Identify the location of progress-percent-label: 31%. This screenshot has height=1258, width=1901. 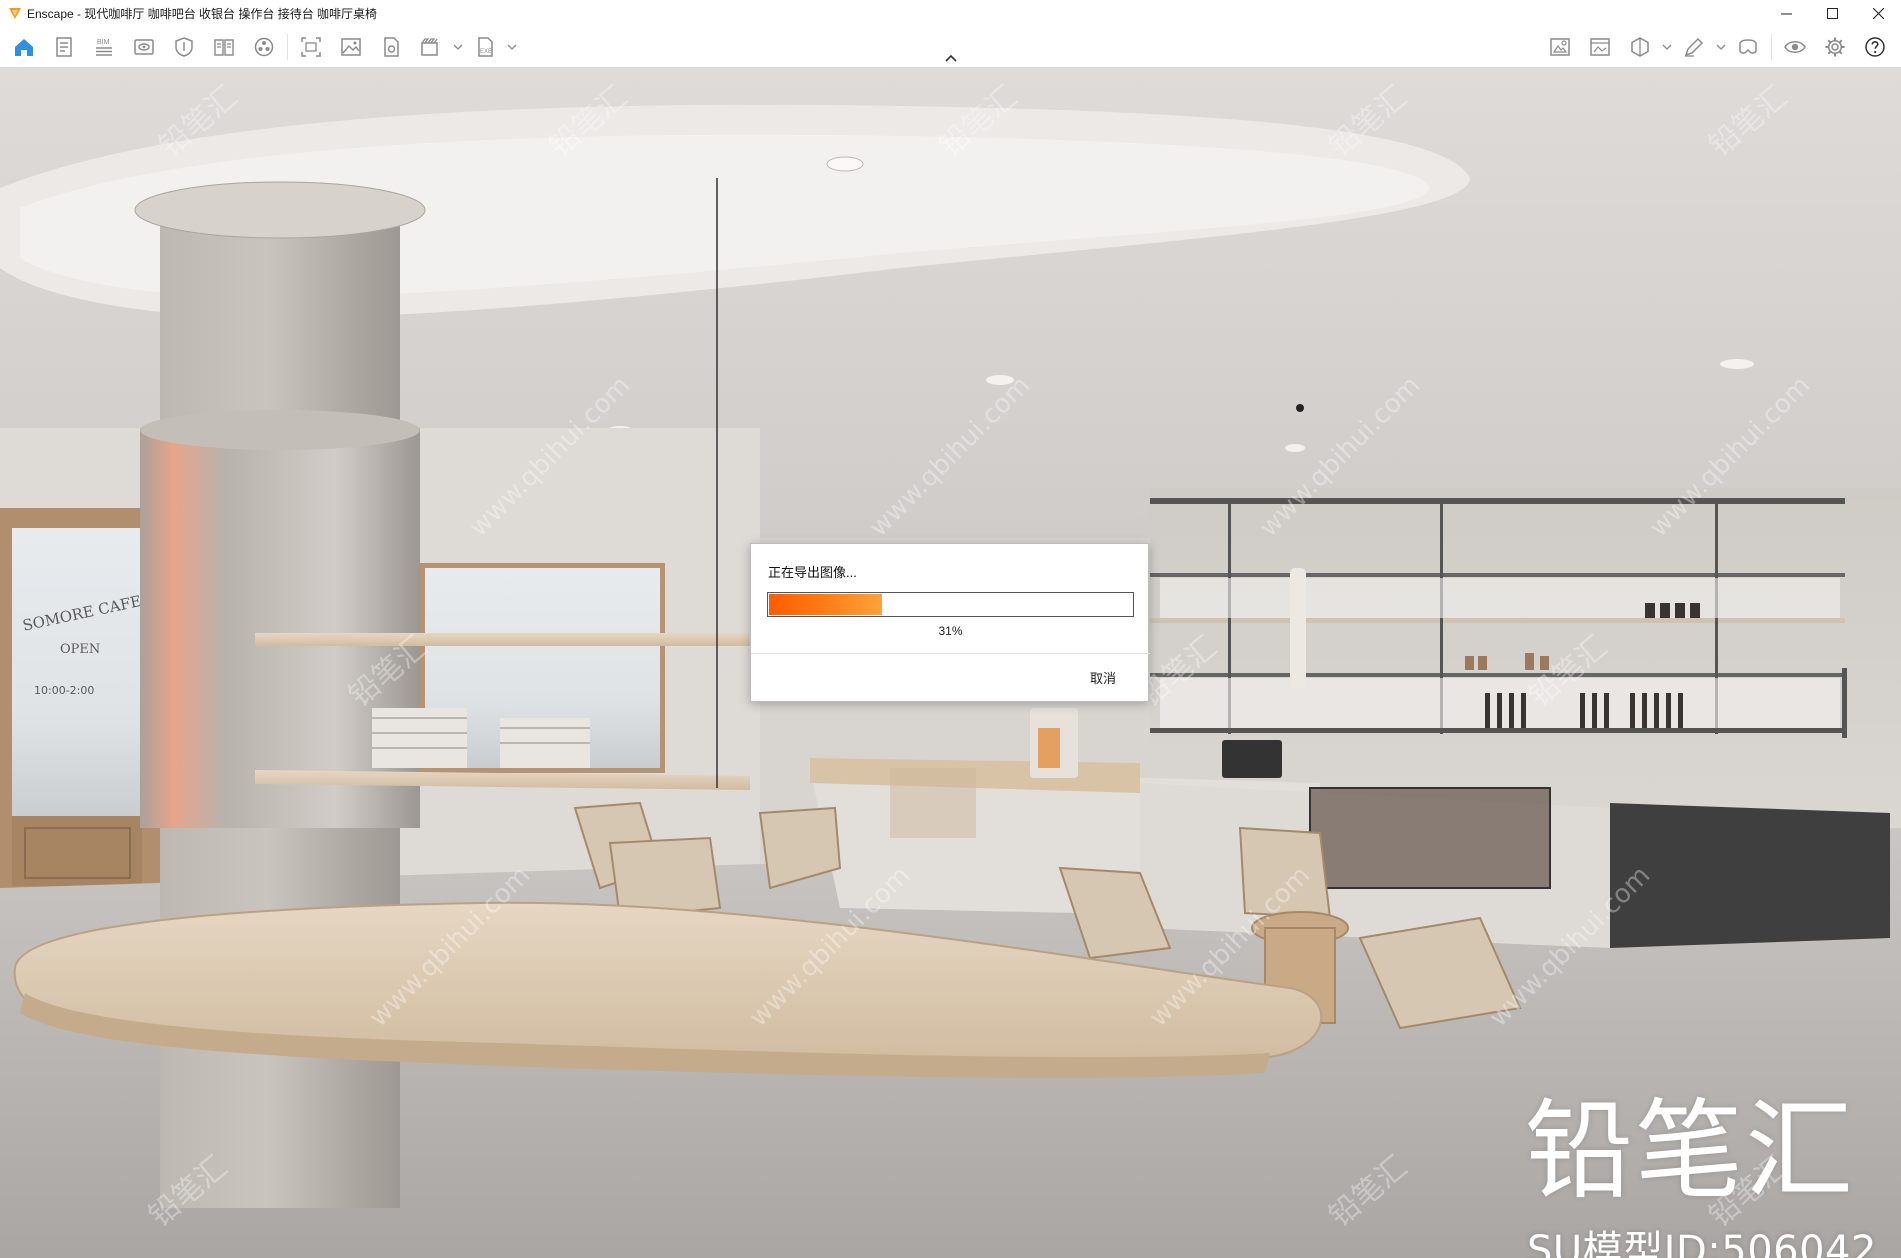
(950, 631).